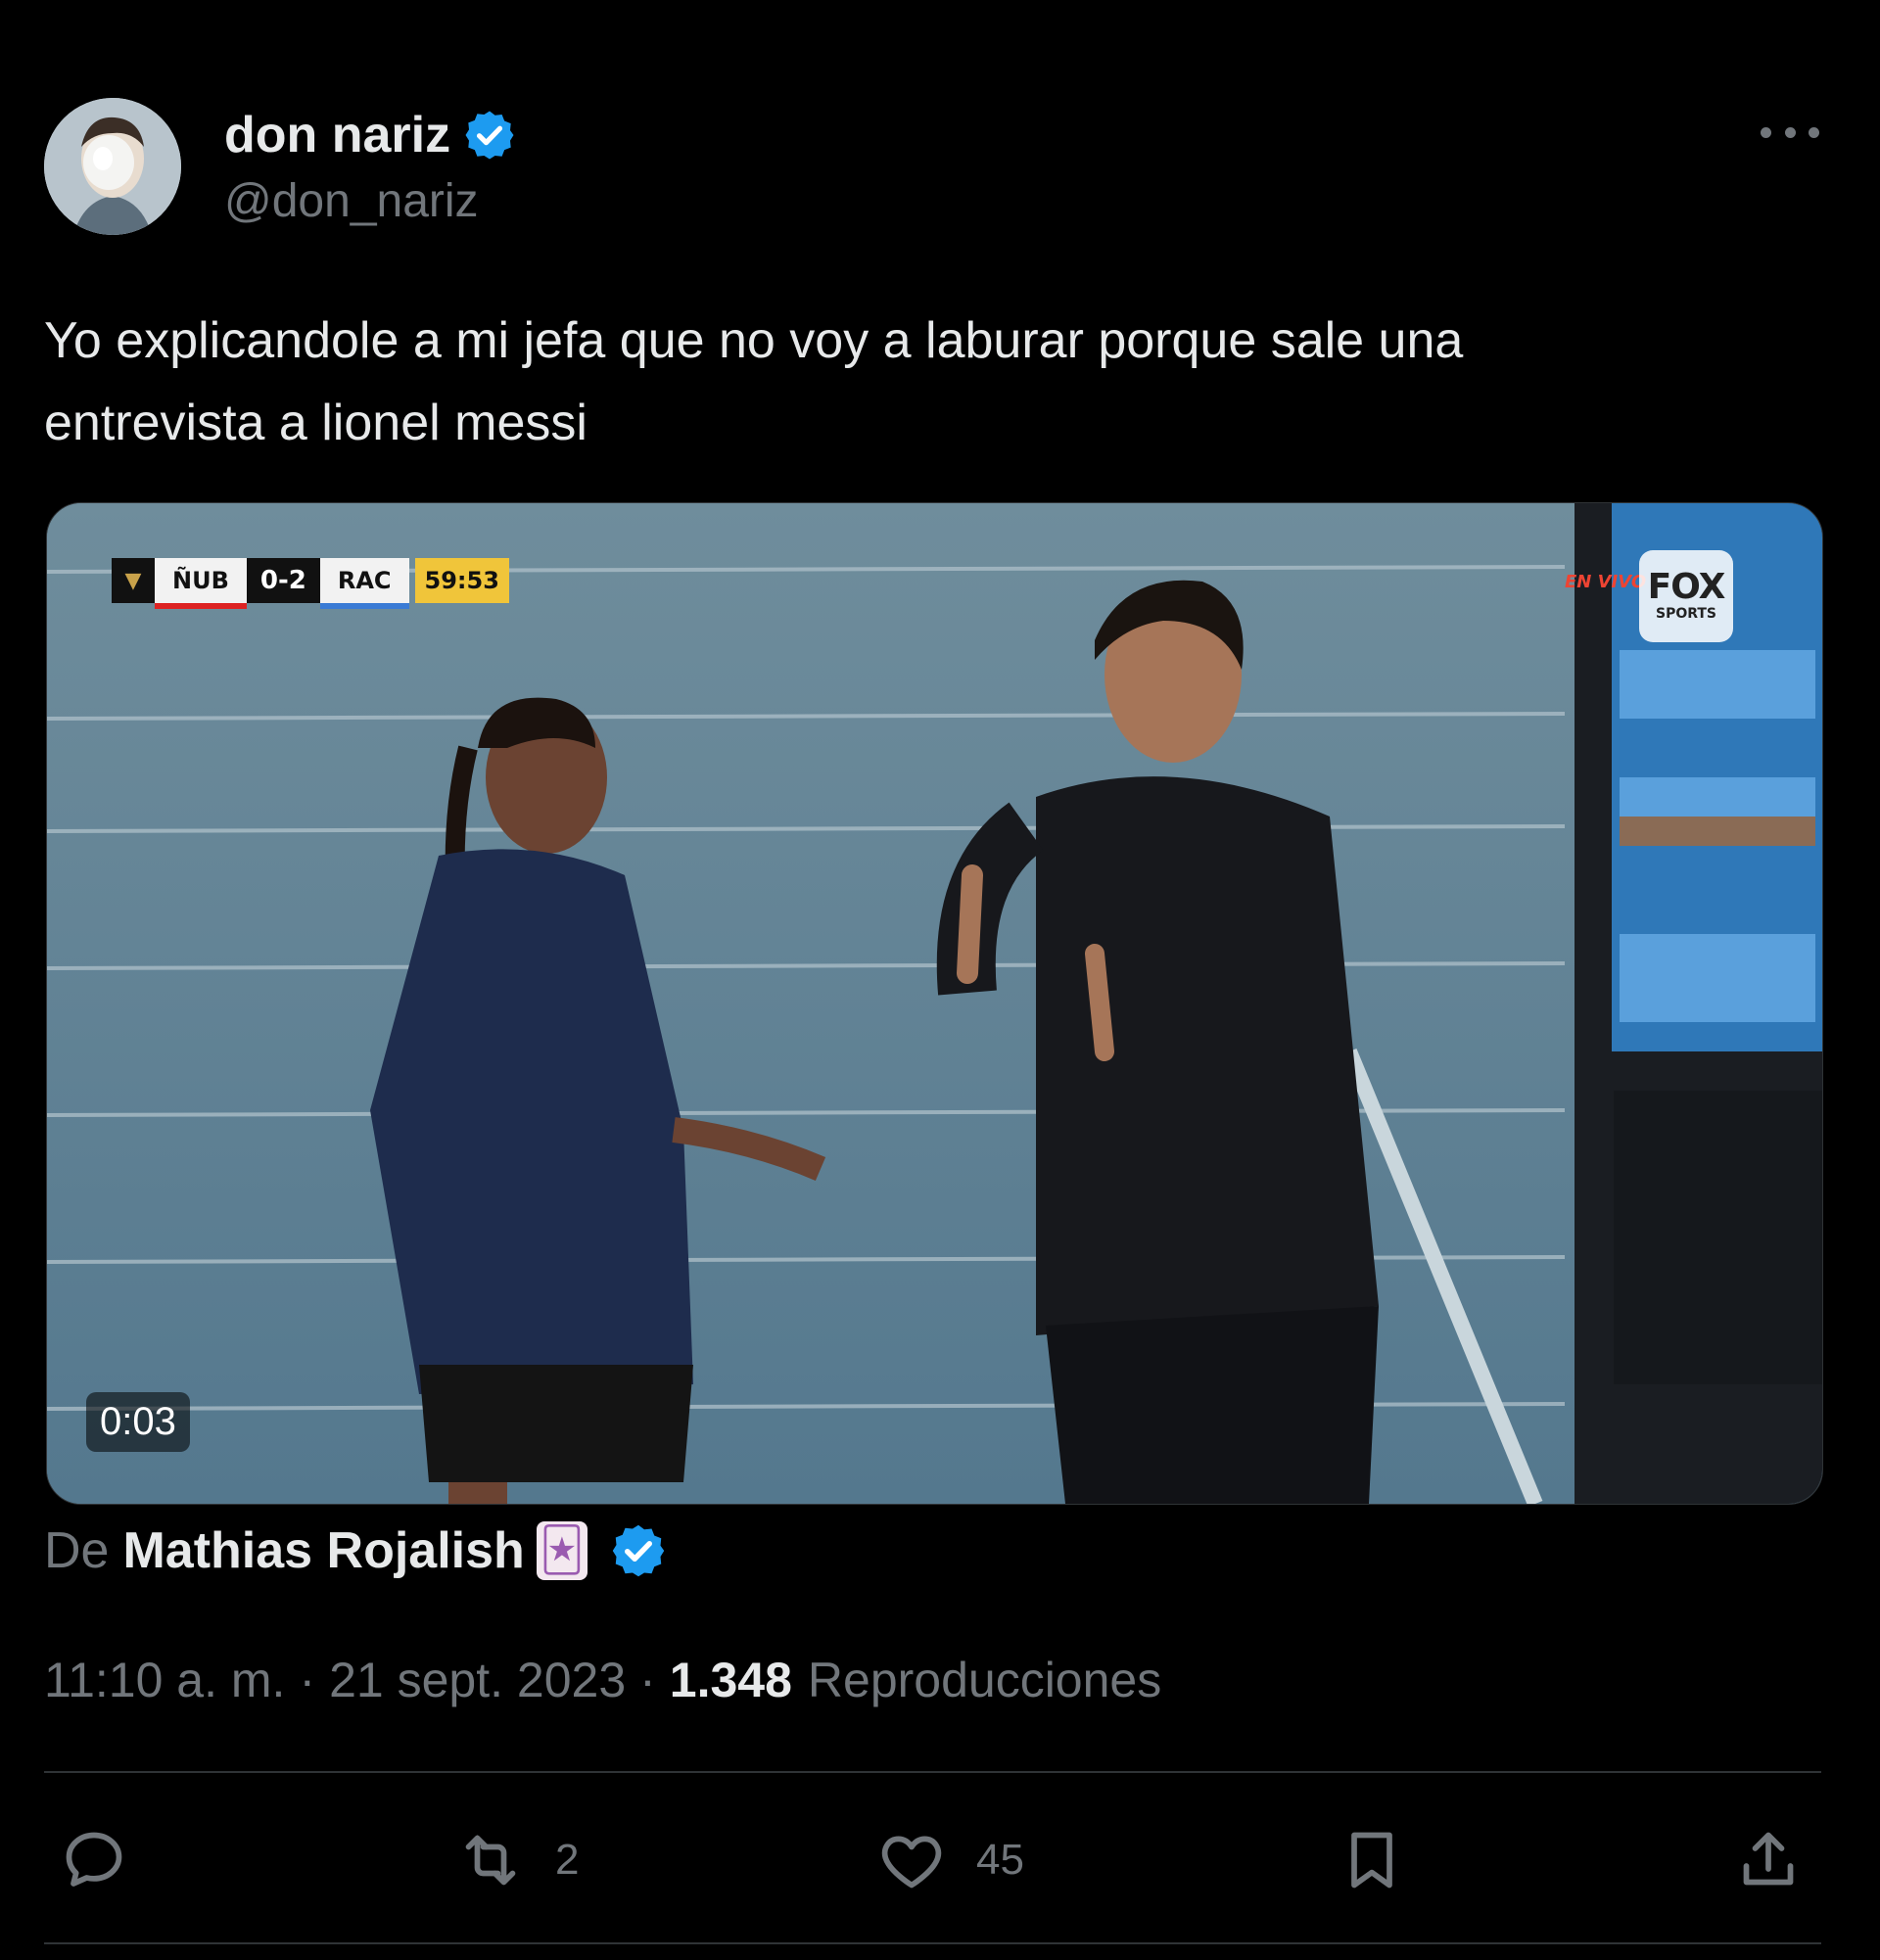 The image size is (1880, 1960). What do you see at coordinates (730, 1680) in the screenshot?
I see `views-count: 1.348` at bounding box center [730, 1680].